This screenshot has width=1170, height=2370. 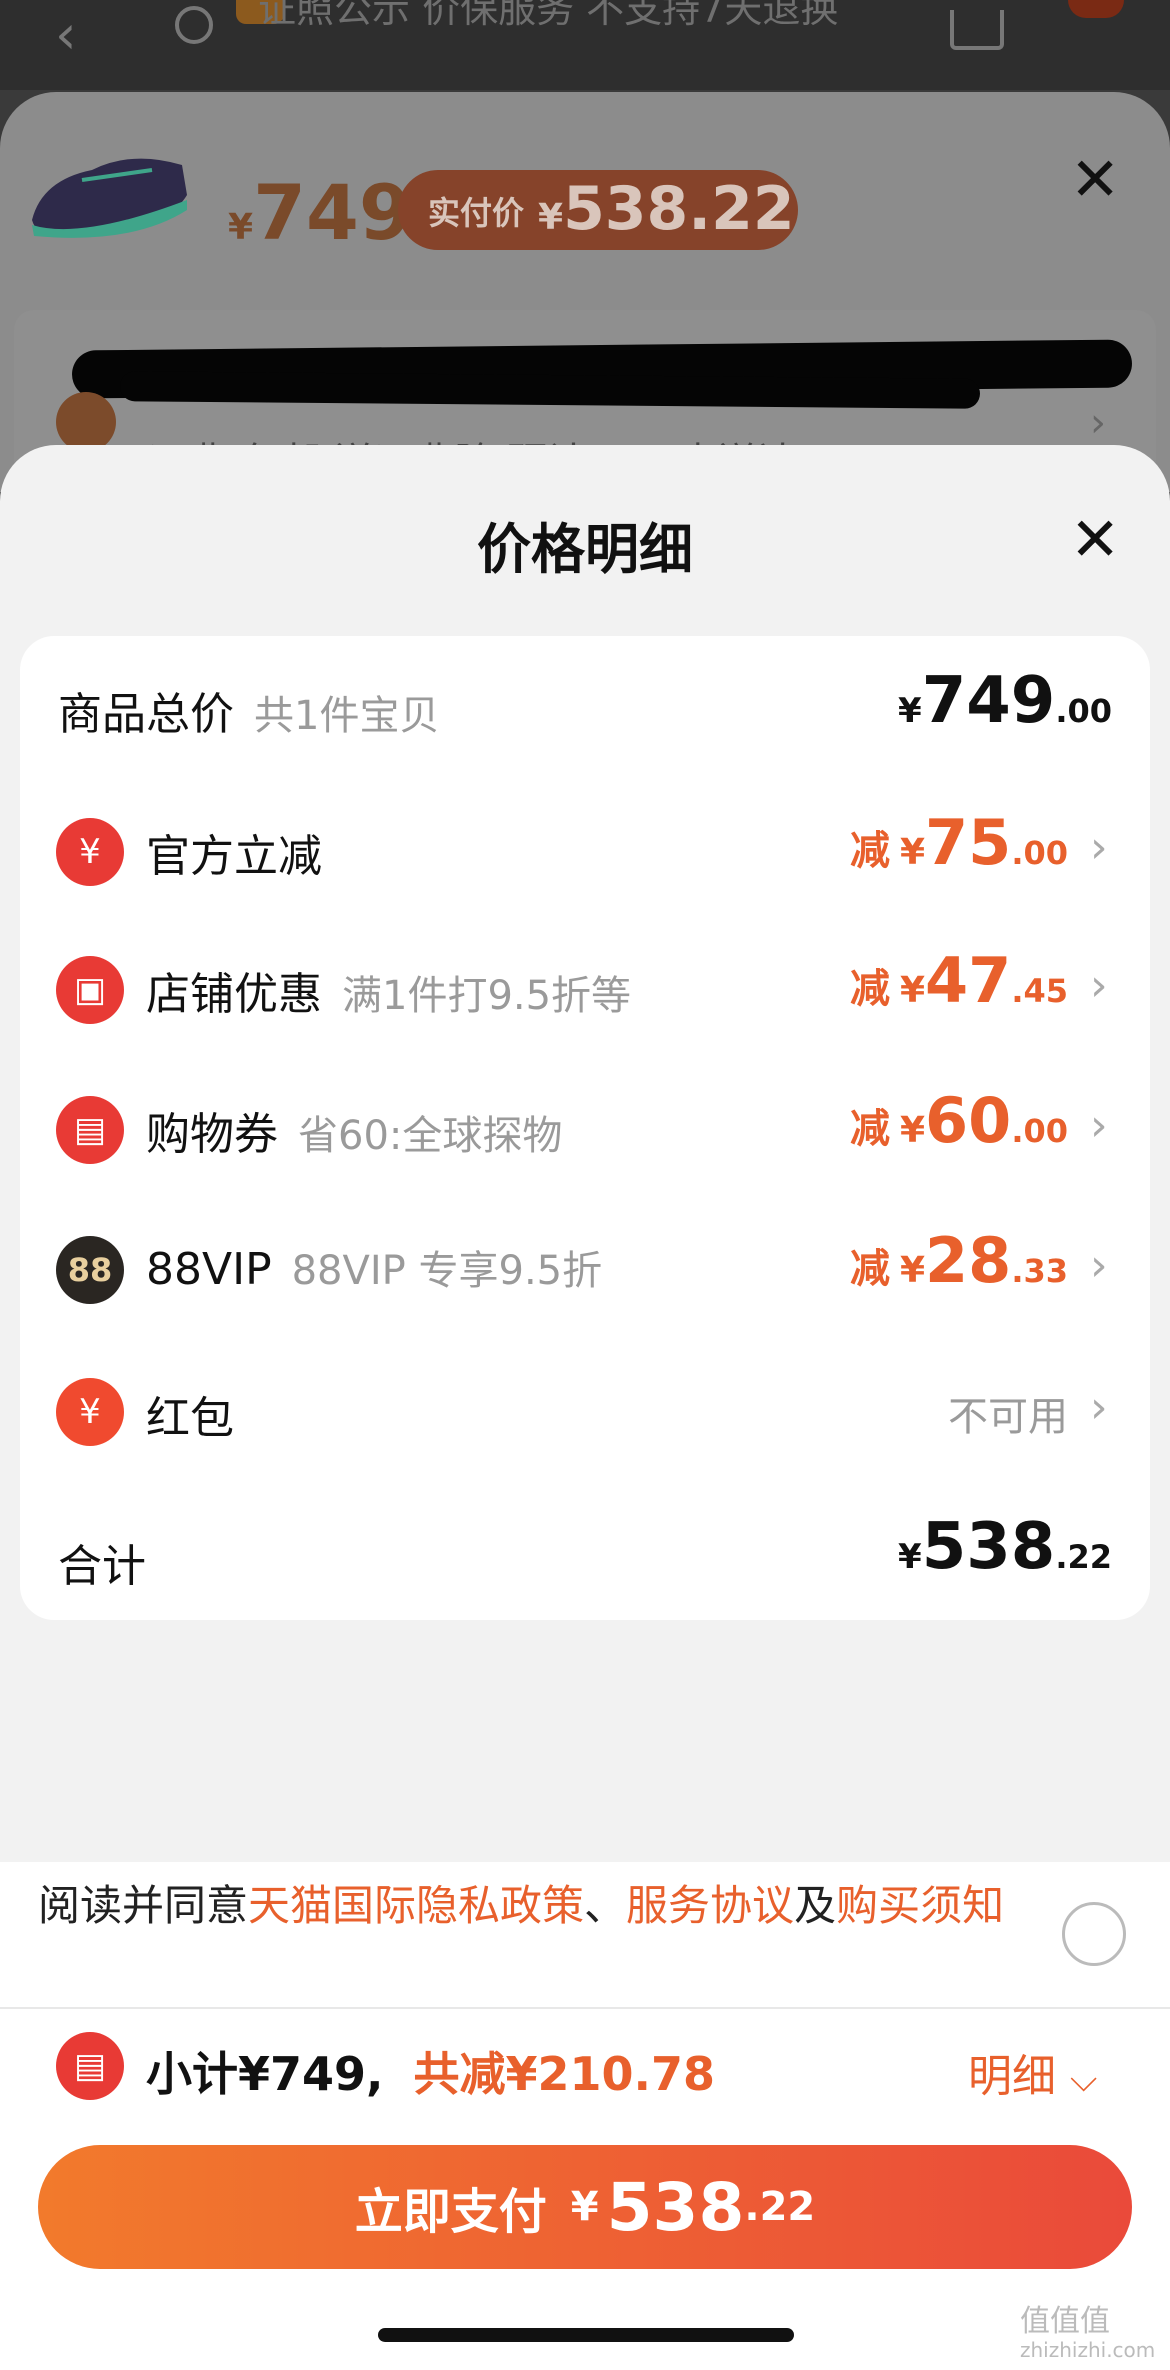 I want to click on watermark-url: zhizhizhi.com, so click(x=1088, y=2350).